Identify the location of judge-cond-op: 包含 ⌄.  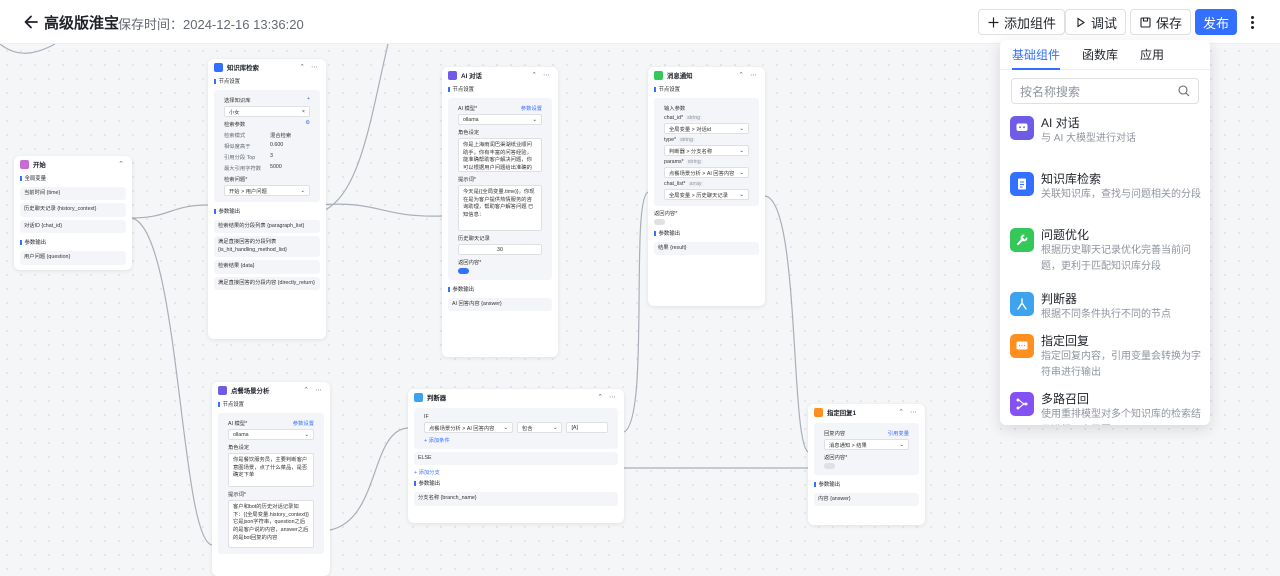
(539, 427).